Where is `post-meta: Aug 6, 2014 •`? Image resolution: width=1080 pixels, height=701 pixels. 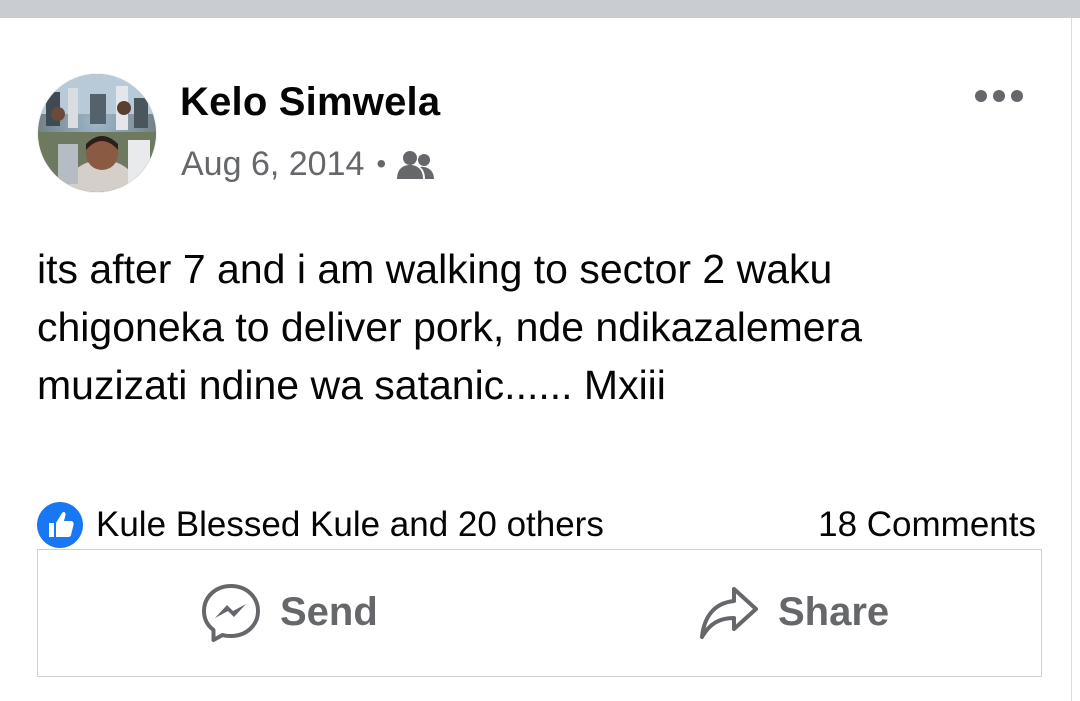 post-meta: Aug 6, 2014 • is located at coordinates (308, 164).